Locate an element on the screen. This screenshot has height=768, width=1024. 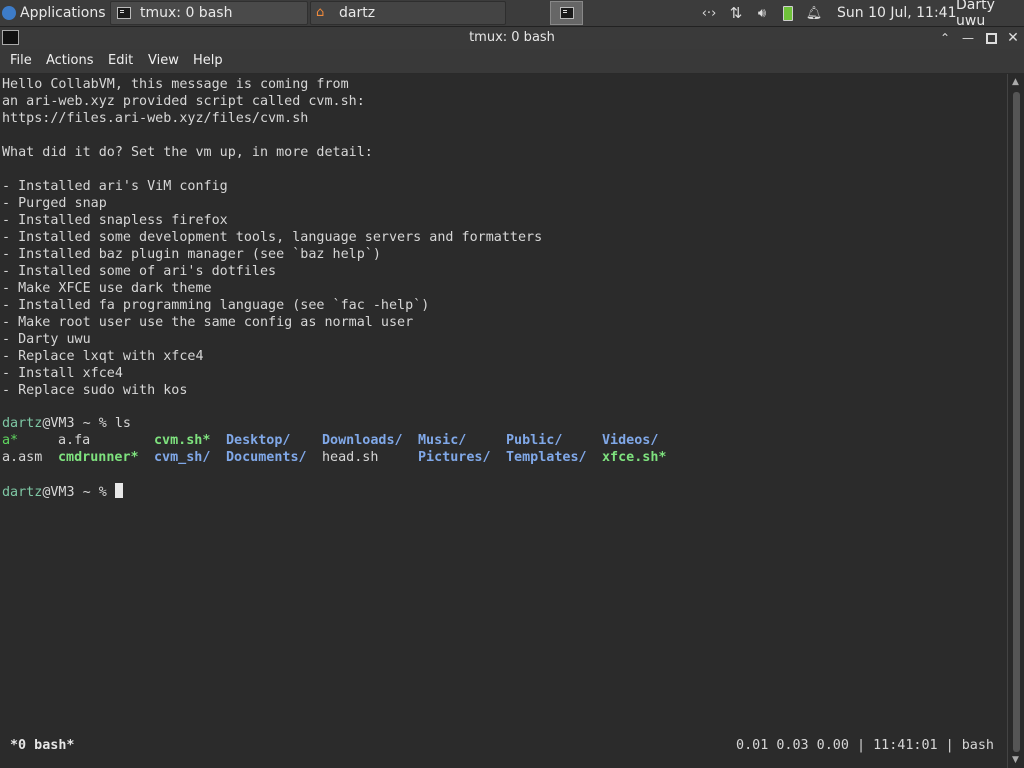
ls-entry: Downloads/ is located at coordinates (362, 440).